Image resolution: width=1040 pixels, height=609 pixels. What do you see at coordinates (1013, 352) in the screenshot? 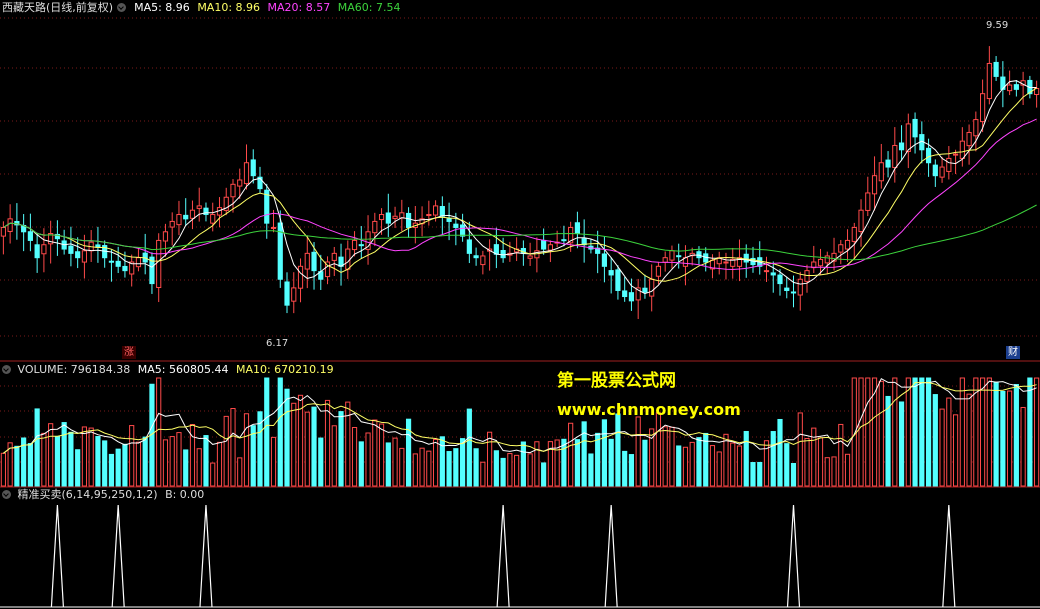
I see `finance-marker: 财` at bounding box center [1013, 352].